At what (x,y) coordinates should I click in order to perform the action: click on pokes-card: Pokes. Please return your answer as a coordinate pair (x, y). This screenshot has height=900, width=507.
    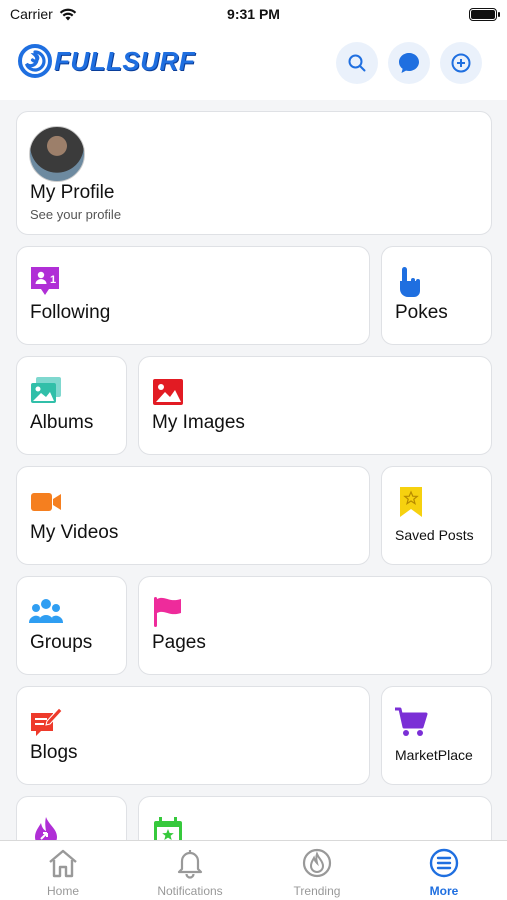
    Looking at the image, I should click on (436, 295).